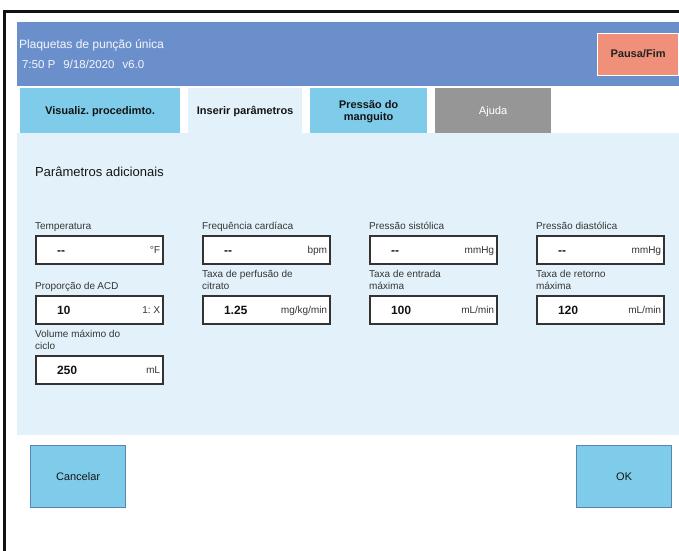  Describe the element at coordinates (600, 310) in the screenshot. I see `input-field: 120 mL/min` at that location.